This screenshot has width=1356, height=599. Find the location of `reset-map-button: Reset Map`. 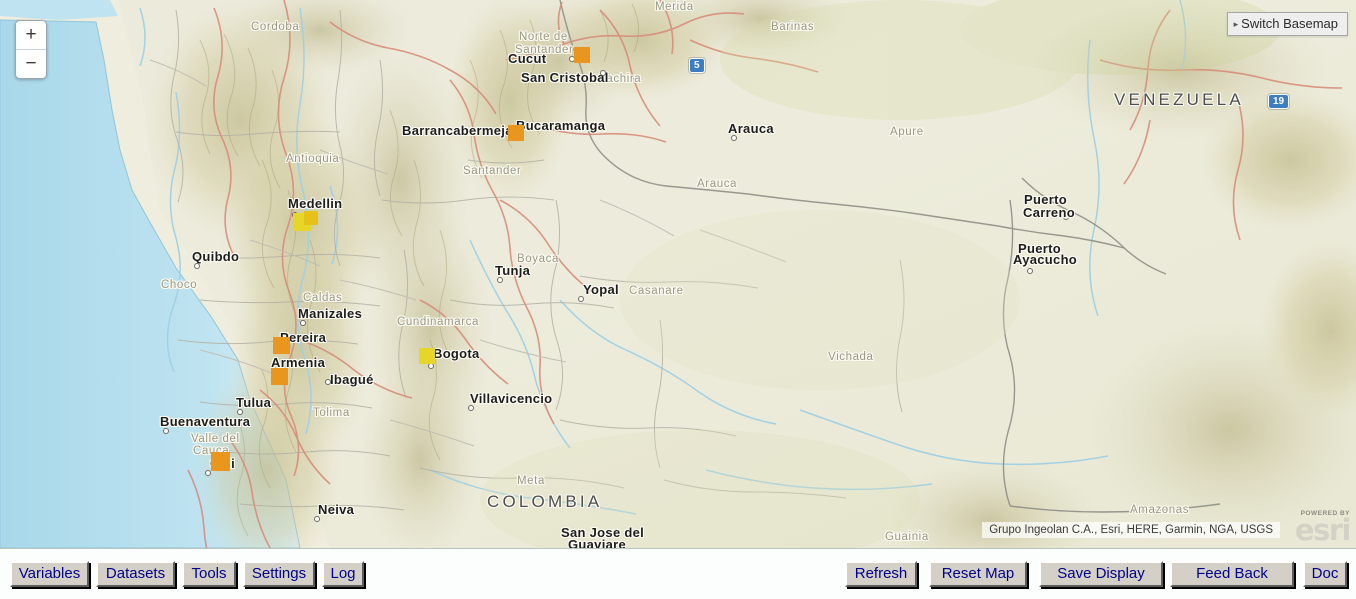

reset-map-button: Reset Map is located at coordinates (978, 574).